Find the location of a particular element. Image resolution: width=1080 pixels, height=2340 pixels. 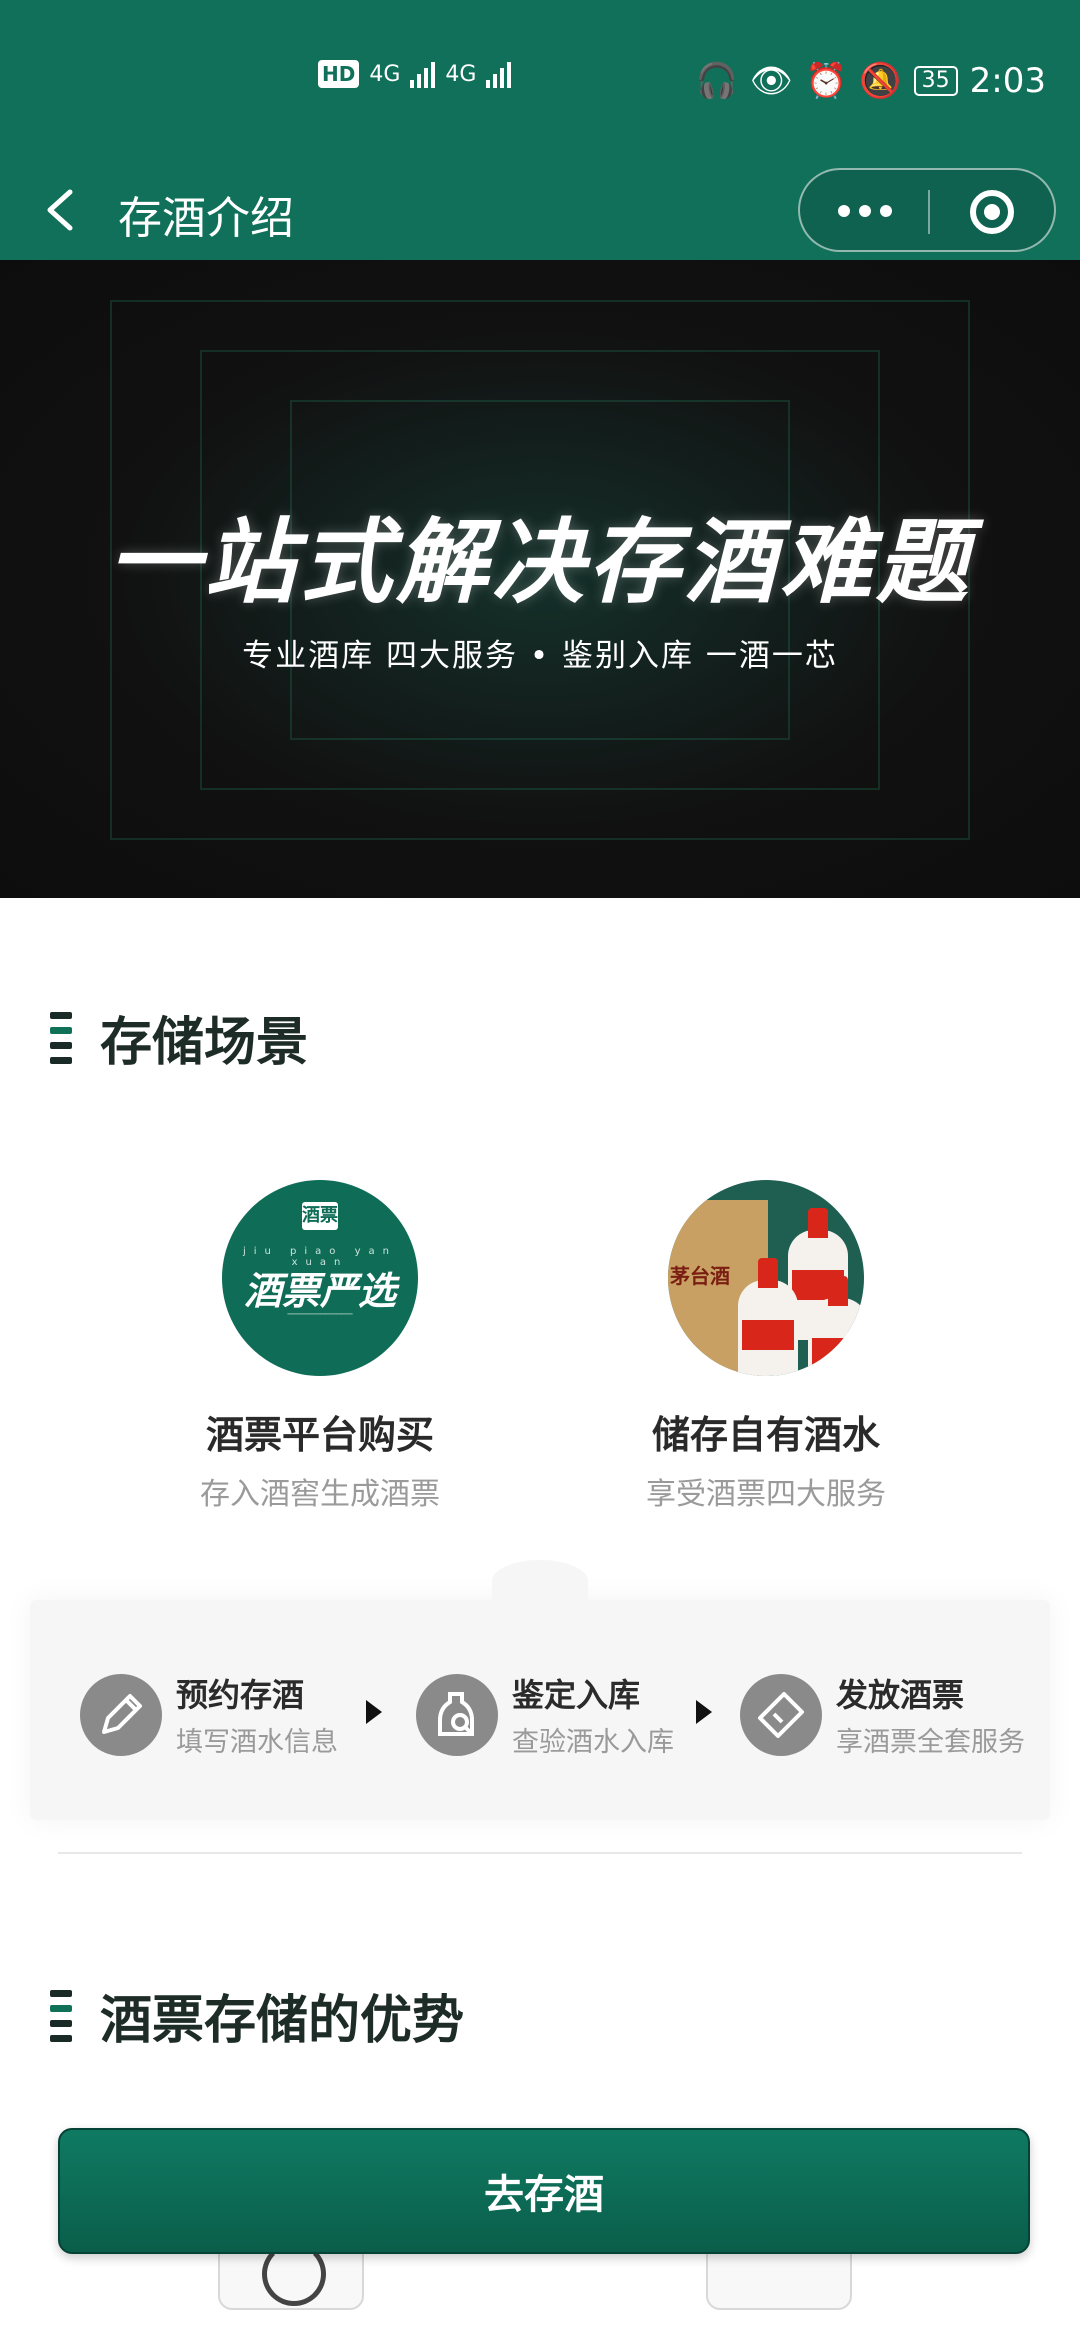

bottle-inspect-icon is located at coordinates (457, 1714).